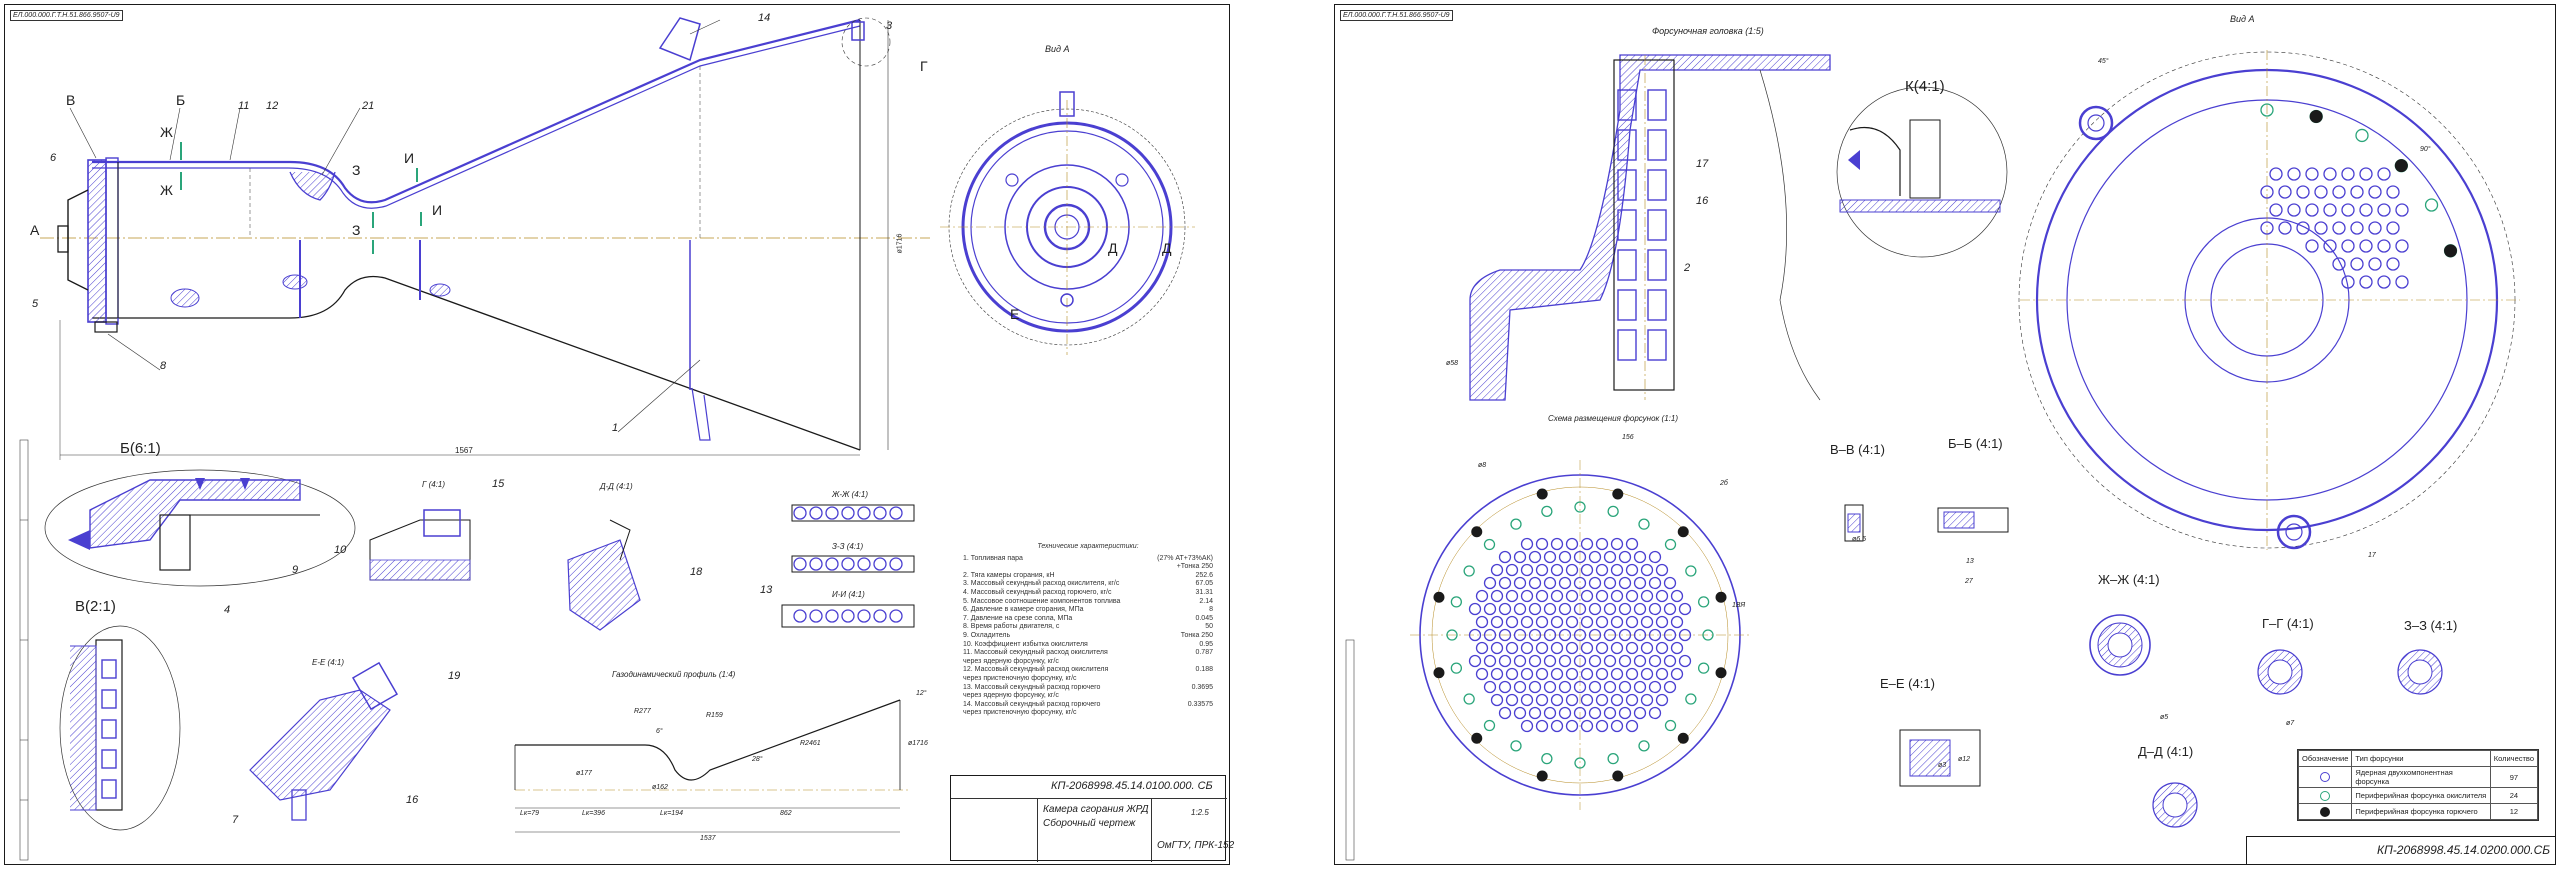  I want to click on profile-dim-8: Lк=79, so click(530, 813).